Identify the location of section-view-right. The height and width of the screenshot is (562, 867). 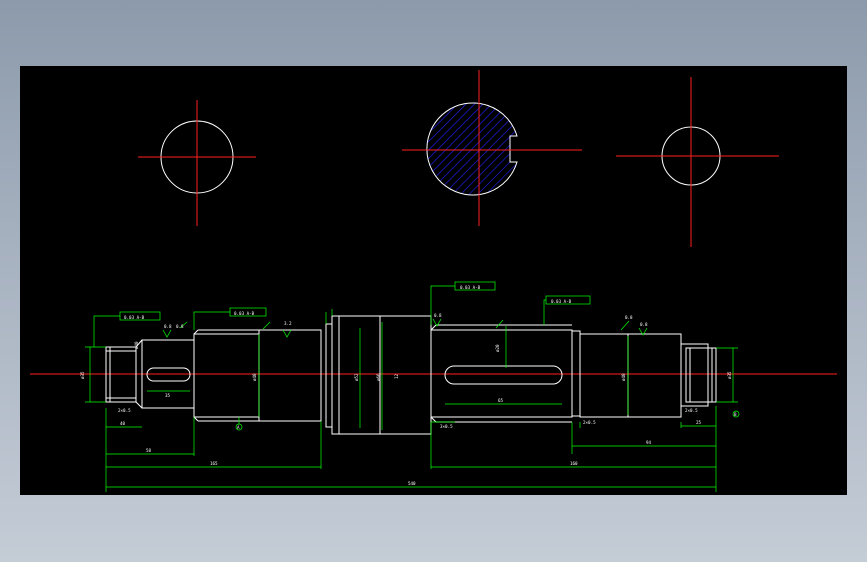
(697, 162).